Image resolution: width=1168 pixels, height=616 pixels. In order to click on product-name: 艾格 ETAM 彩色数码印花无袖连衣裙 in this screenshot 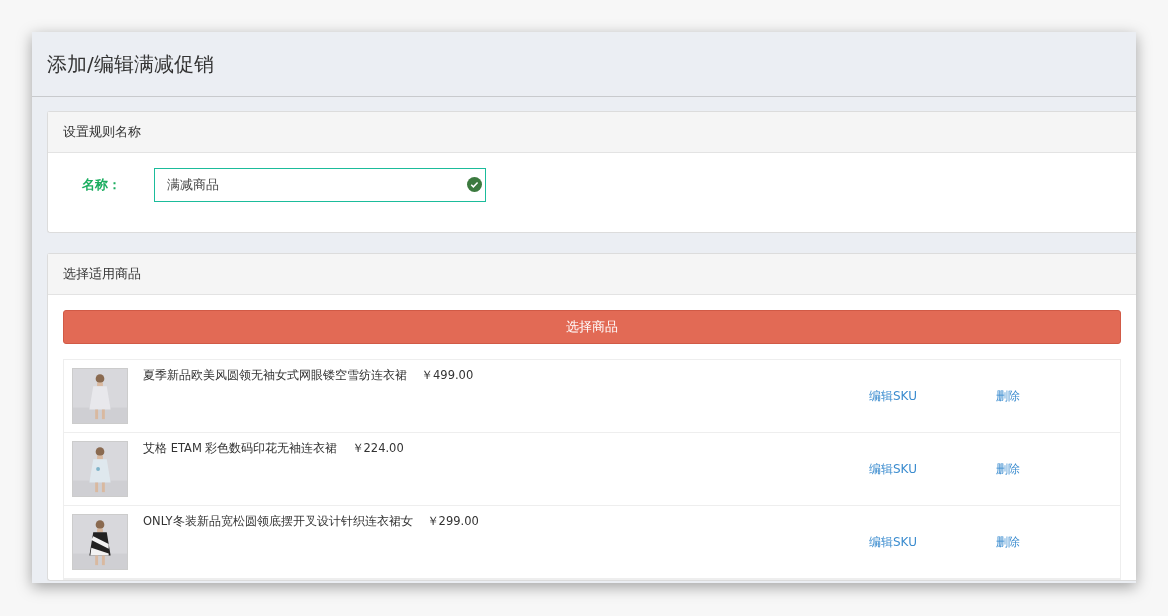, I will do `click(240, 448)`.